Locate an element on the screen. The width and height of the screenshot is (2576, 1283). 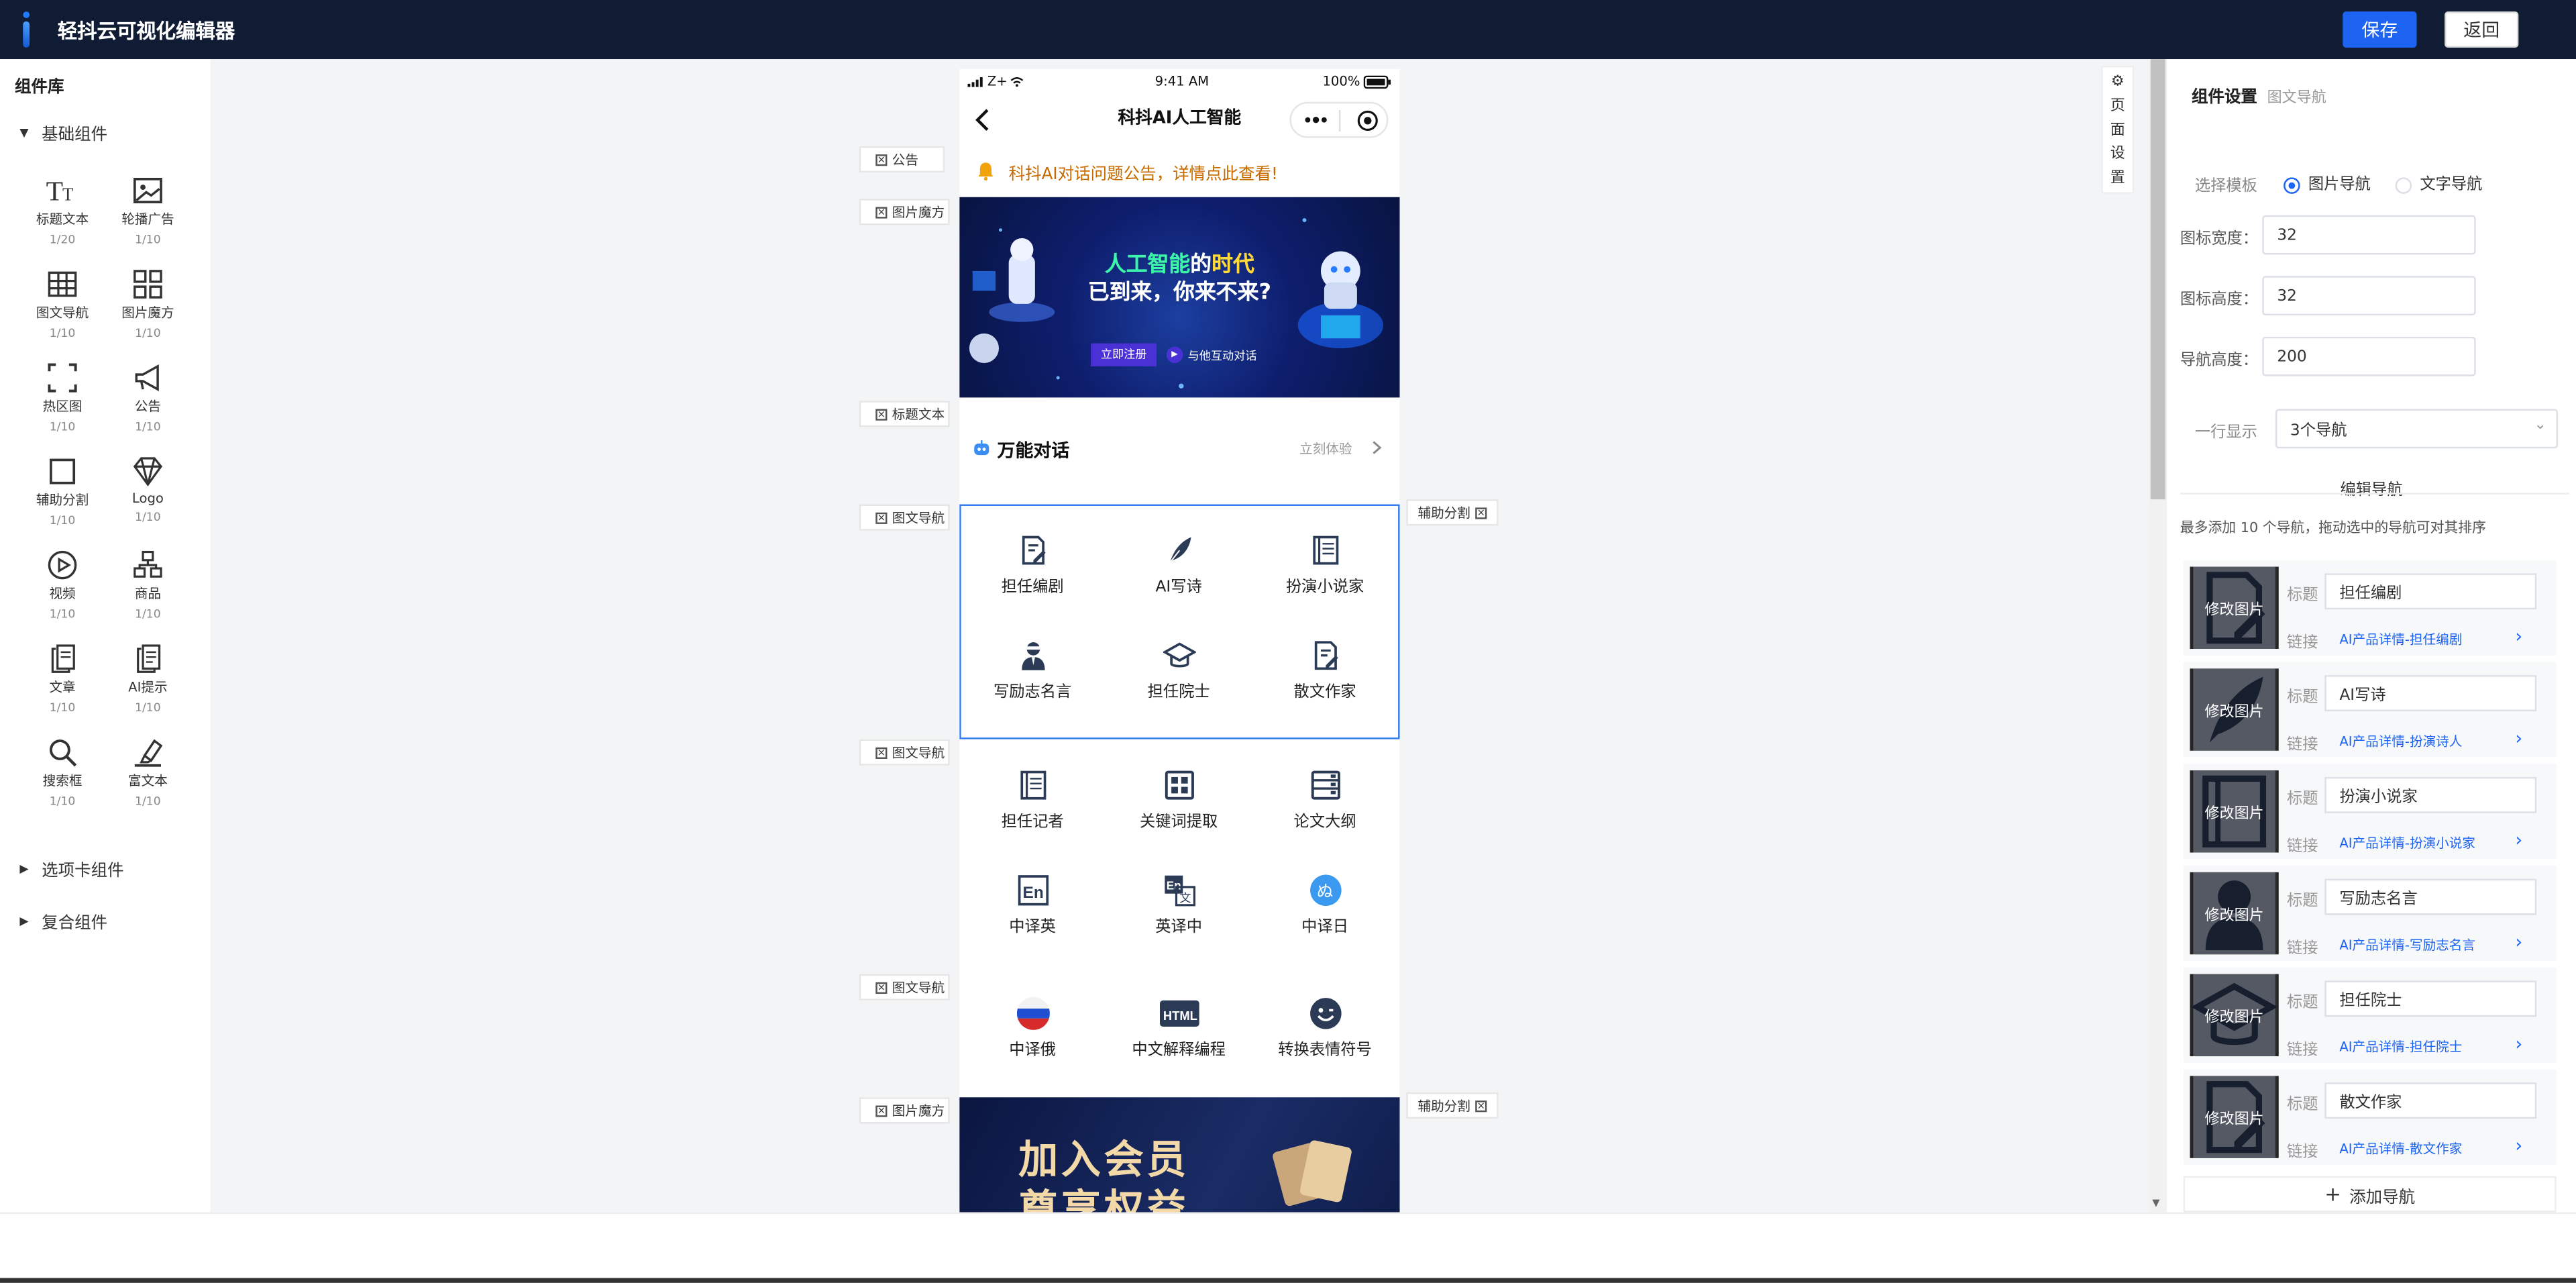
nav-title-input: 散文作家 is located at coordinates (2430, 1100).